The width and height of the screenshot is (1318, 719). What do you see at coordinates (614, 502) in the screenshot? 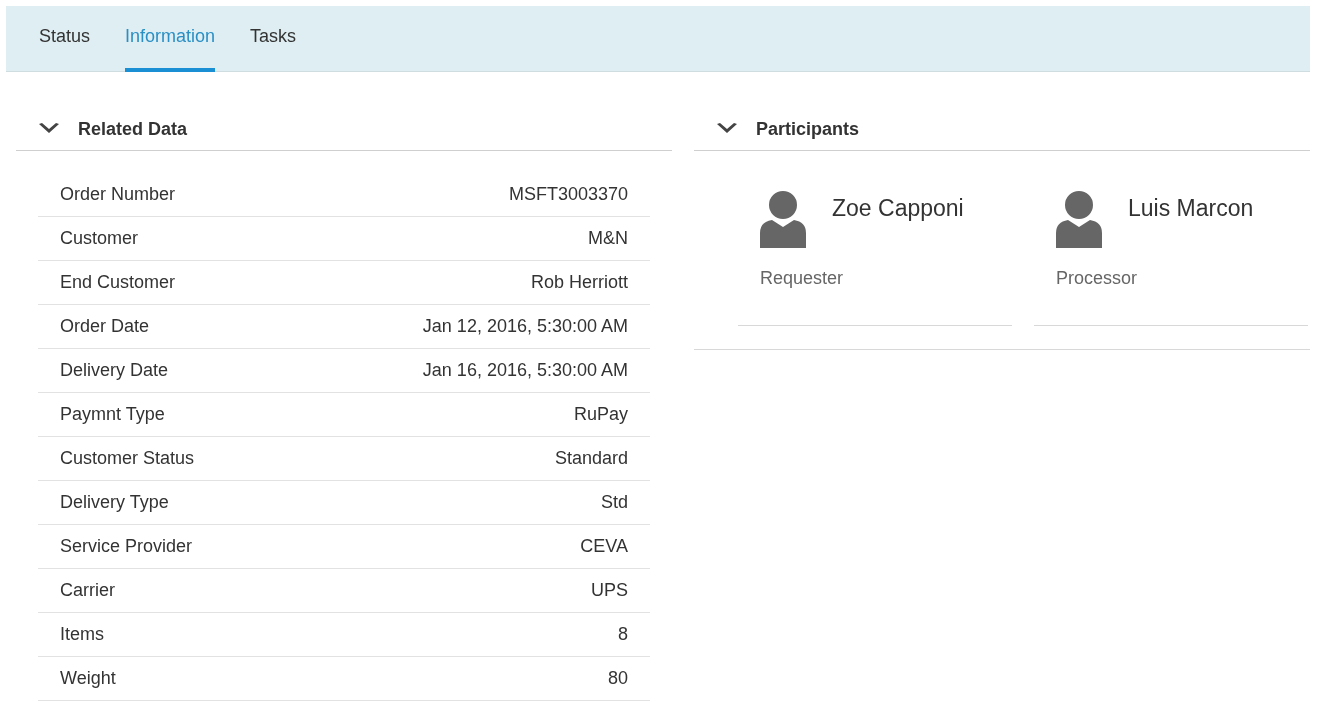
I see `field-value: Std` at bounding box center [614, 502].